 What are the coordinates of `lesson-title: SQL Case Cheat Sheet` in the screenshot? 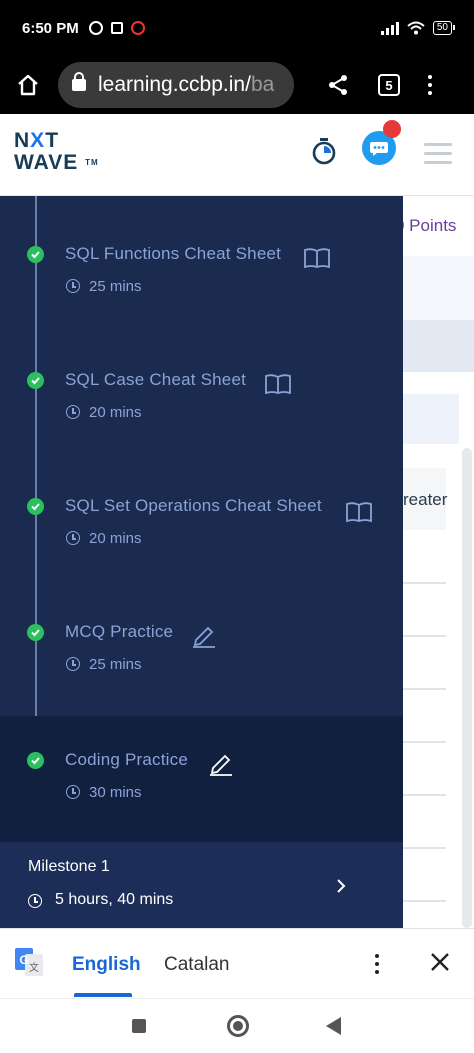 It's located at (156, 379).